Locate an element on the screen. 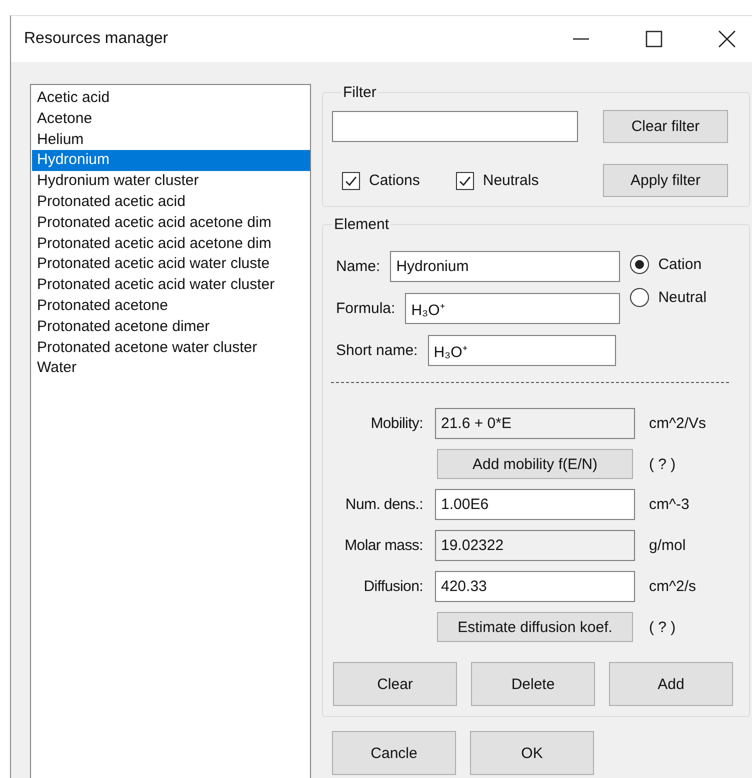  input-field: 19.02322 is located at coordinates (535, 545).